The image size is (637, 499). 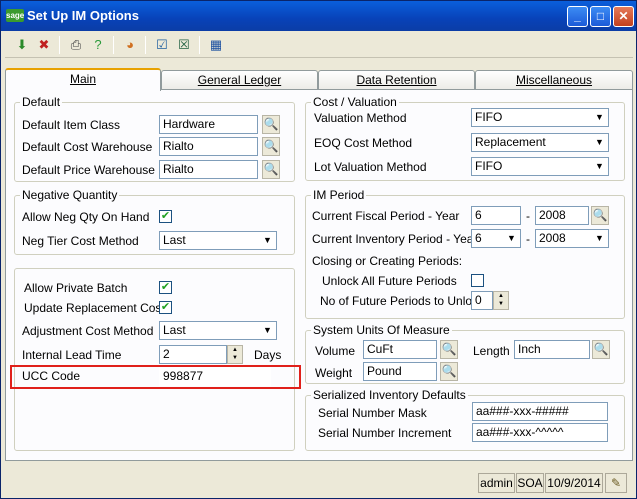 What do you see at coordinates (491, 351) in the screenshot?
I see `length-label: Length` at bounding box center [491, 351].